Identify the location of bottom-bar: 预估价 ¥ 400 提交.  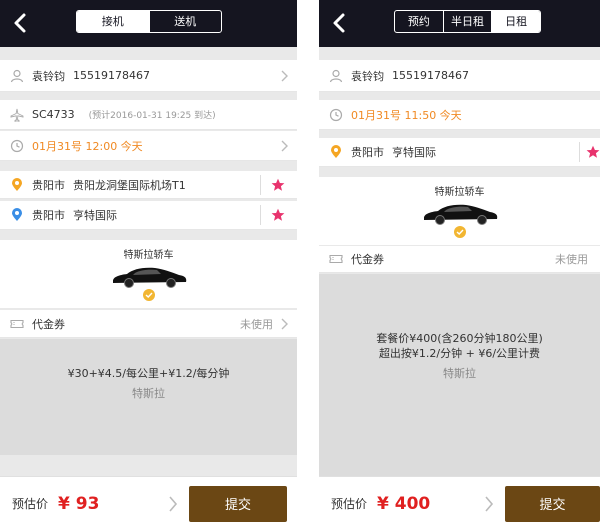
(459, 503).